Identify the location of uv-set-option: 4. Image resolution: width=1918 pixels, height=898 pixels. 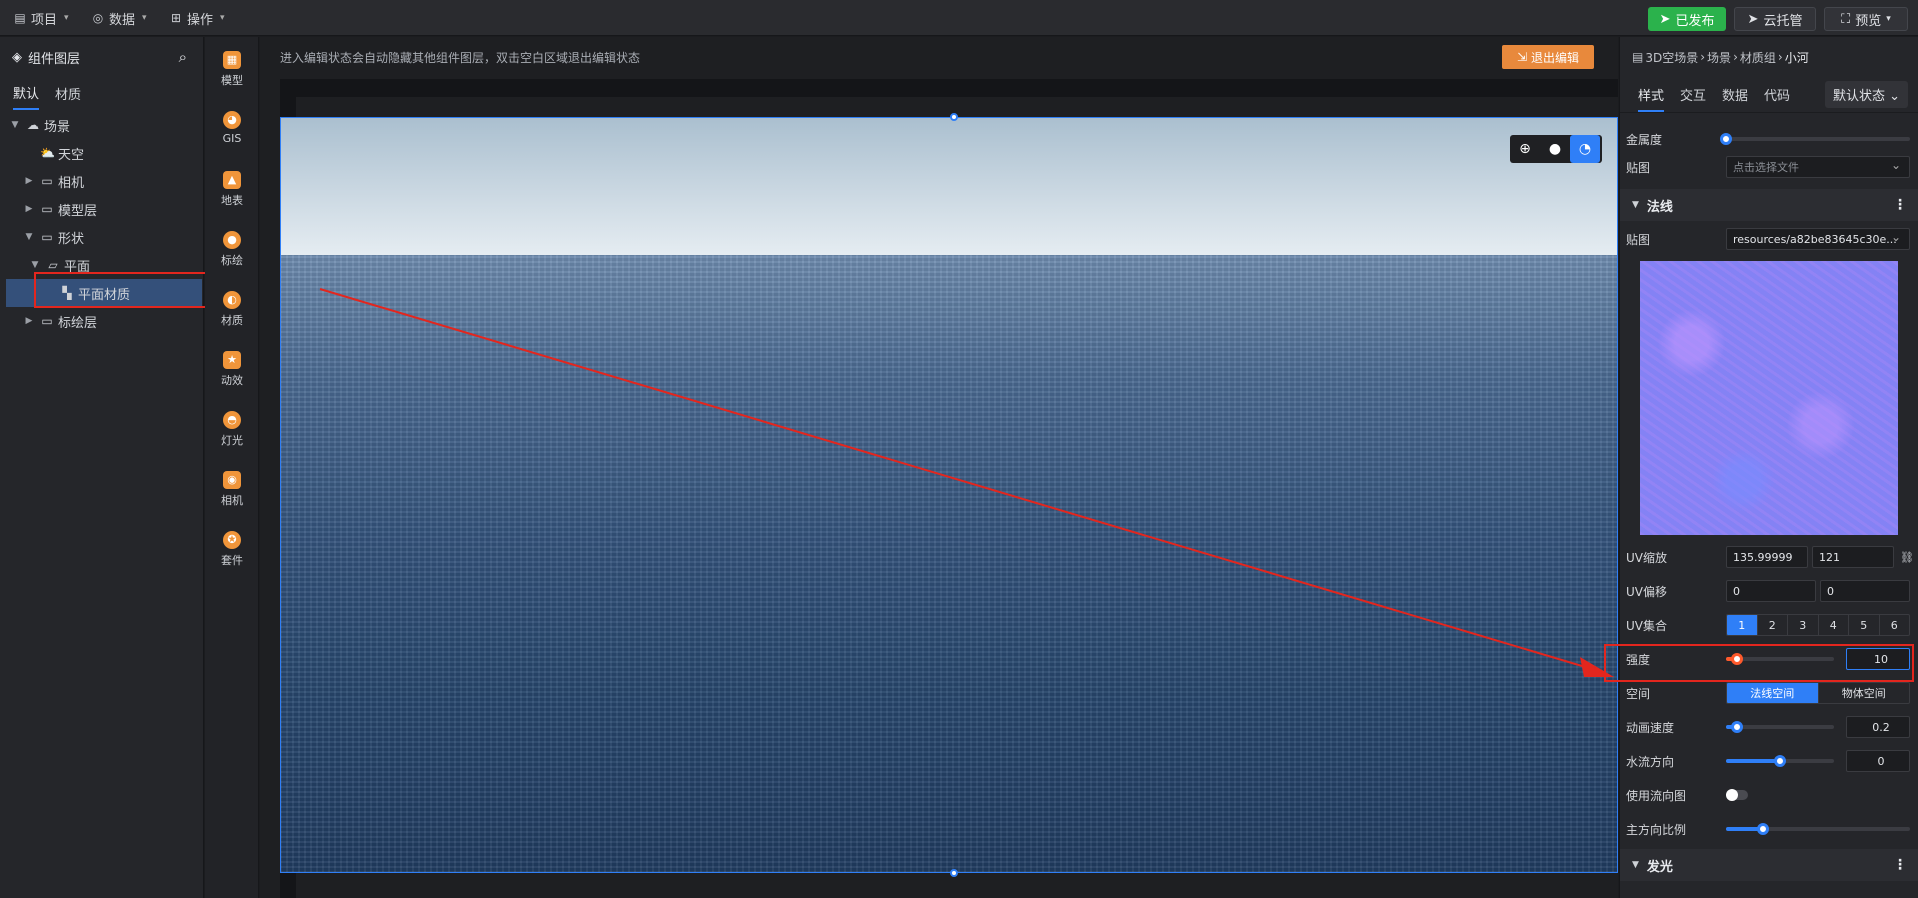
(1834, 625).